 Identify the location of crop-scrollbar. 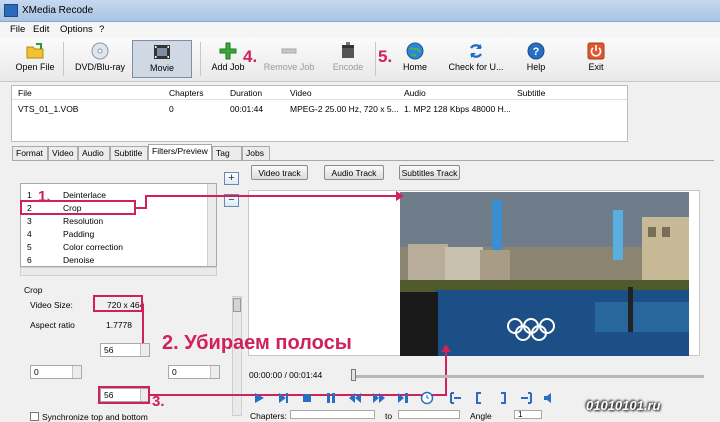
(237, 356).